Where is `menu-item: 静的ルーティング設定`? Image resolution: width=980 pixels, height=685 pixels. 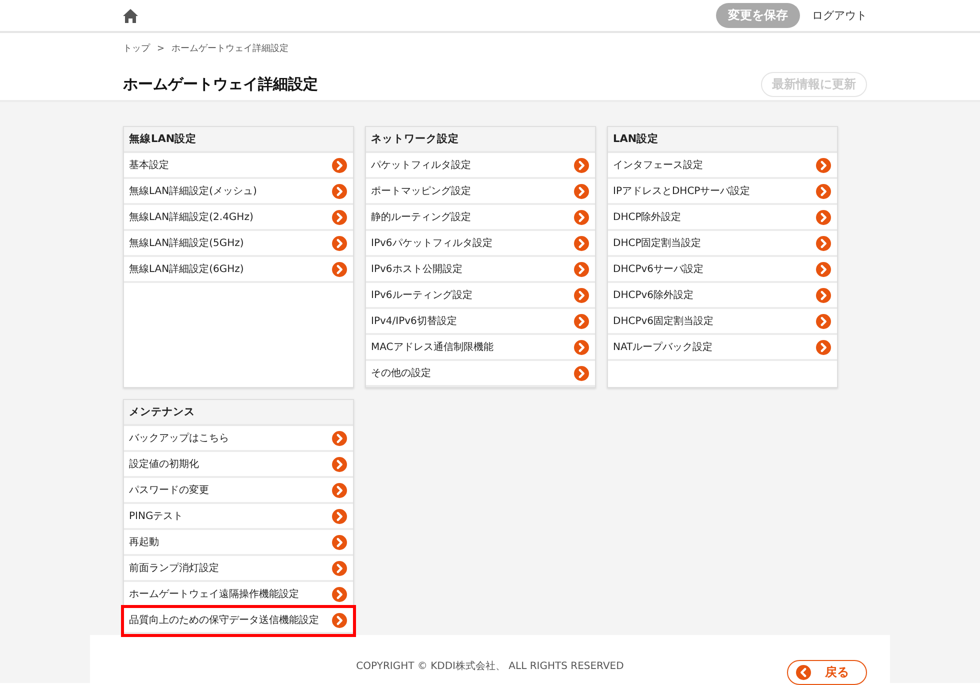 menu-item: 静的ルーティング設定 is located at coordinates (480, 218).